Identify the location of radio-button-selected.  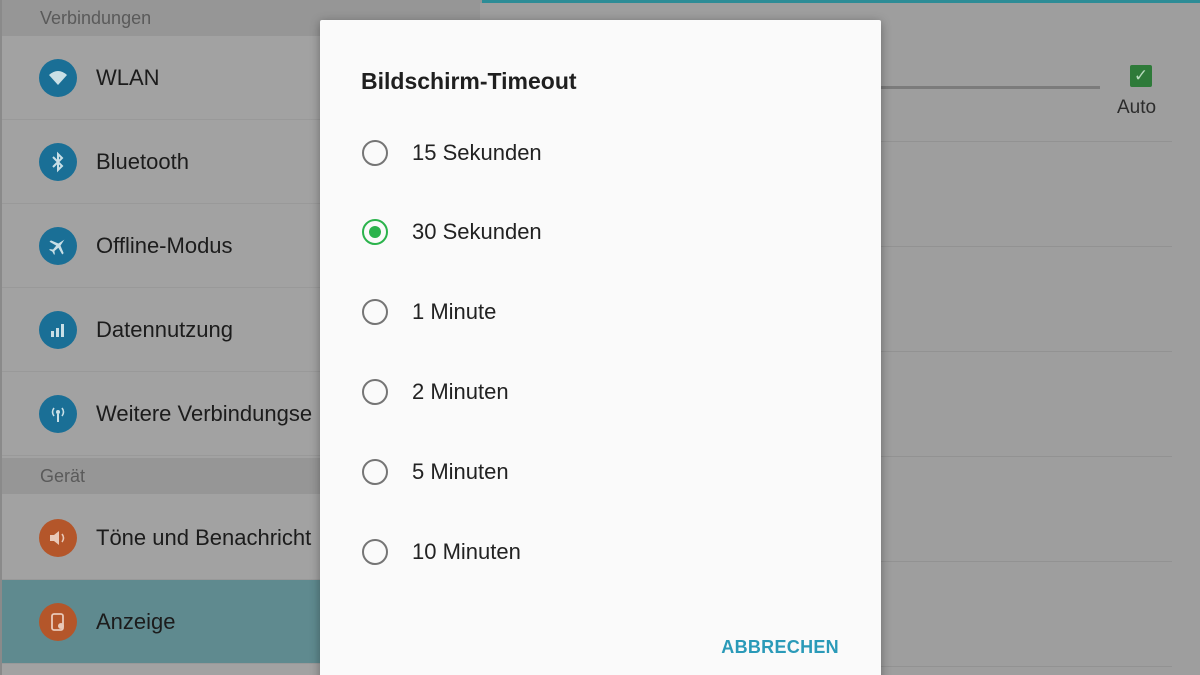
(375, 232).